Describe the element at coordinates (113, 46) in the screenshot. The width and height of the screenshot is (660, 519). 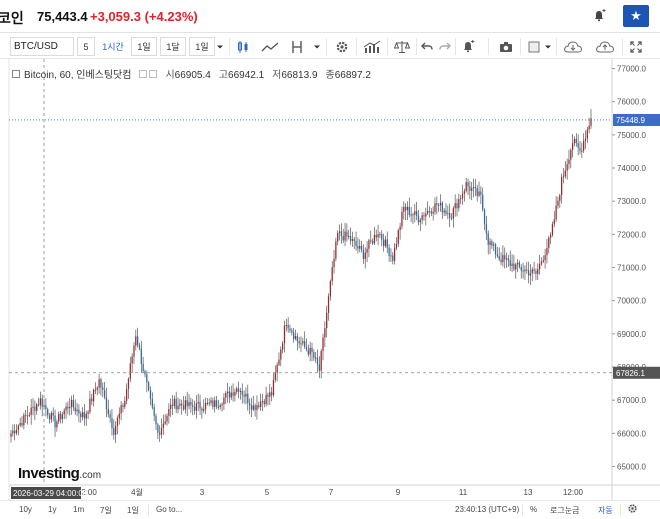
I see `interval-1h-button: 1시간` at that location.